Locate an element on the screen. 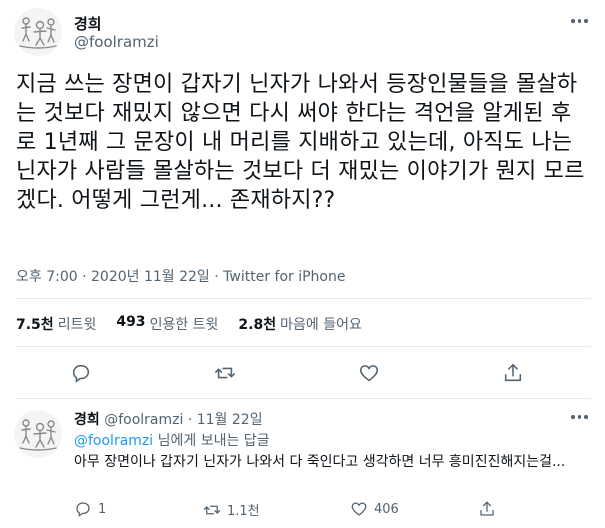 The image size is (605, 528). replying-to: @foolramzi 님에게 보내는 답글 is located at coordinates (172, 440).